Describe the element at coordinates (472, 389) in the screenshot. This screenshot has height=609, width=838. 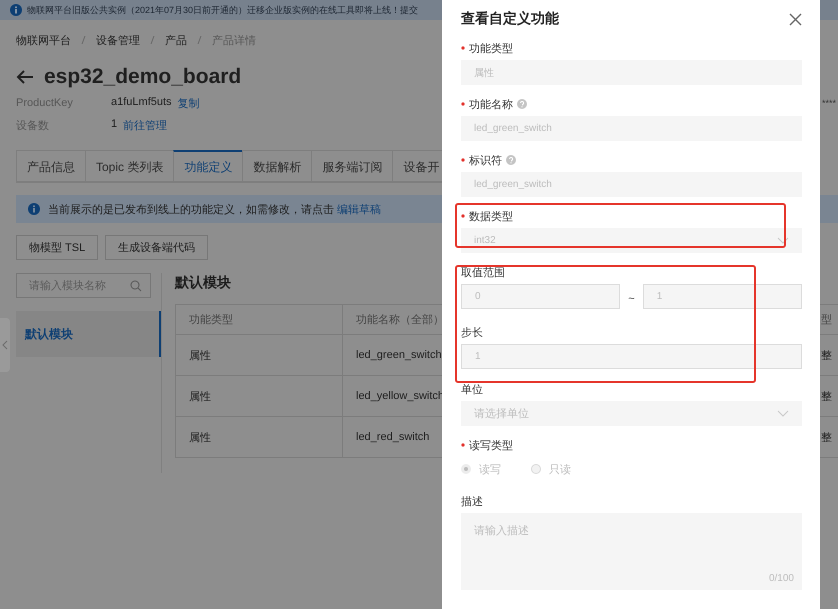
I see `field-label: 单位` at that location.